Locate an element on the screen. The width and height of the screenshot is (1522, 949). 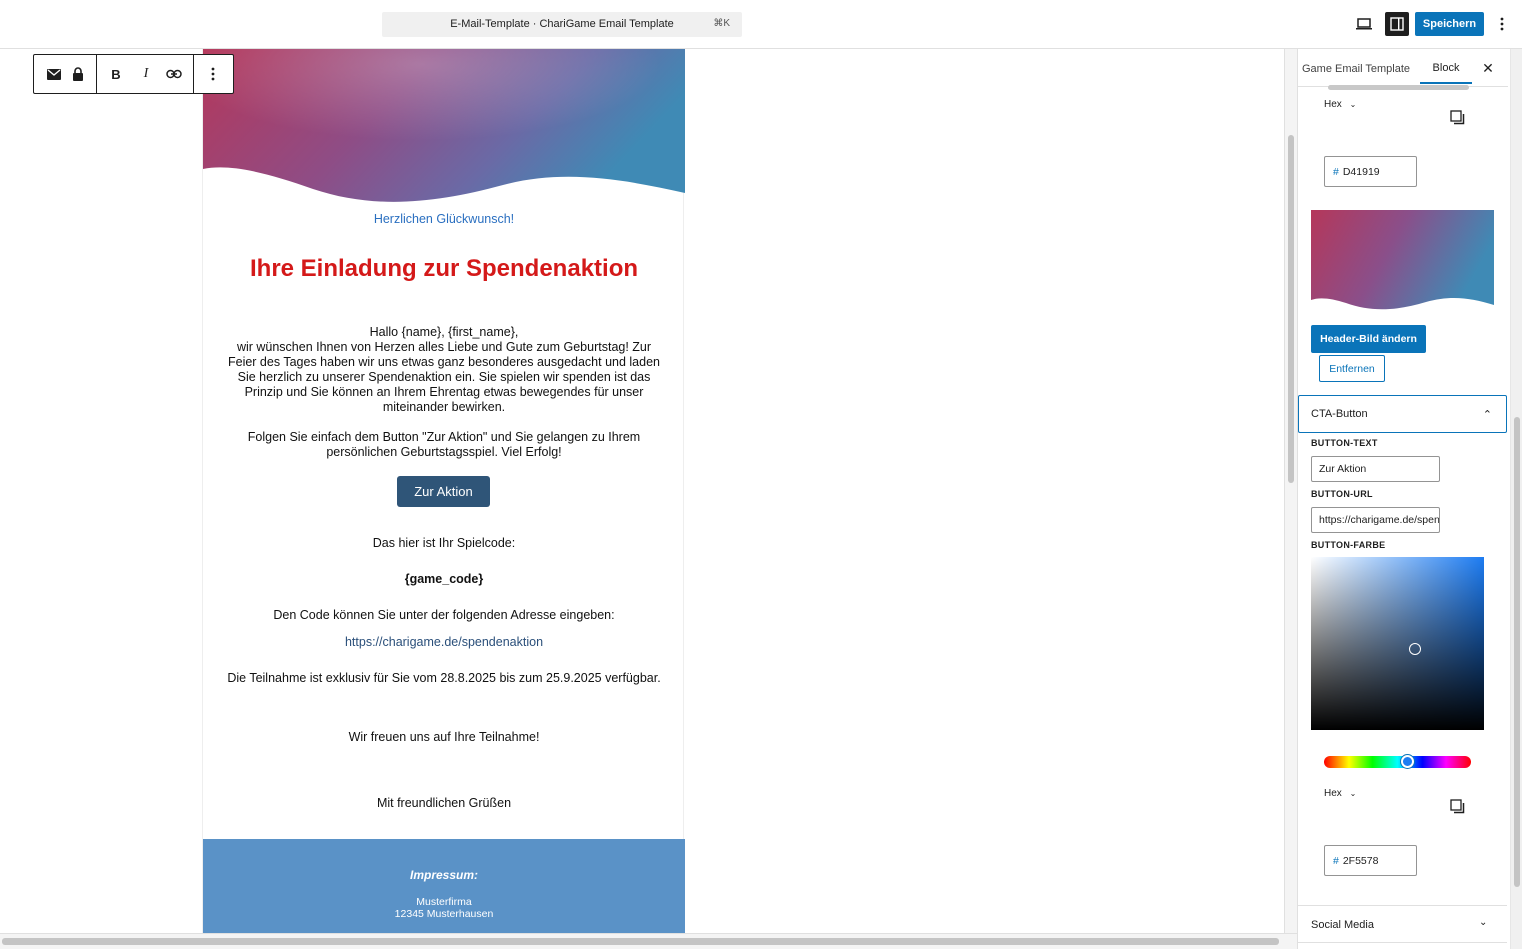
sidebar-toggle-icon is located at coordinates (1397, 24).